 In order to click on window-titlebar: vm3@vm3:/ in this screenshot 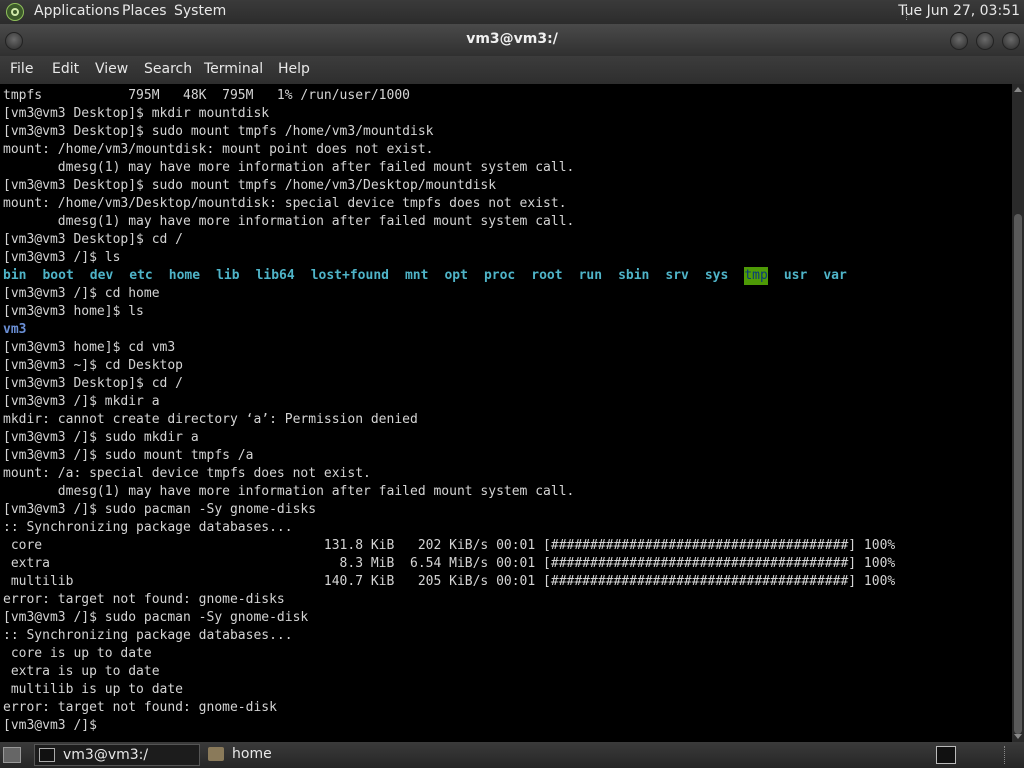, I will do `click(512, 40)`.